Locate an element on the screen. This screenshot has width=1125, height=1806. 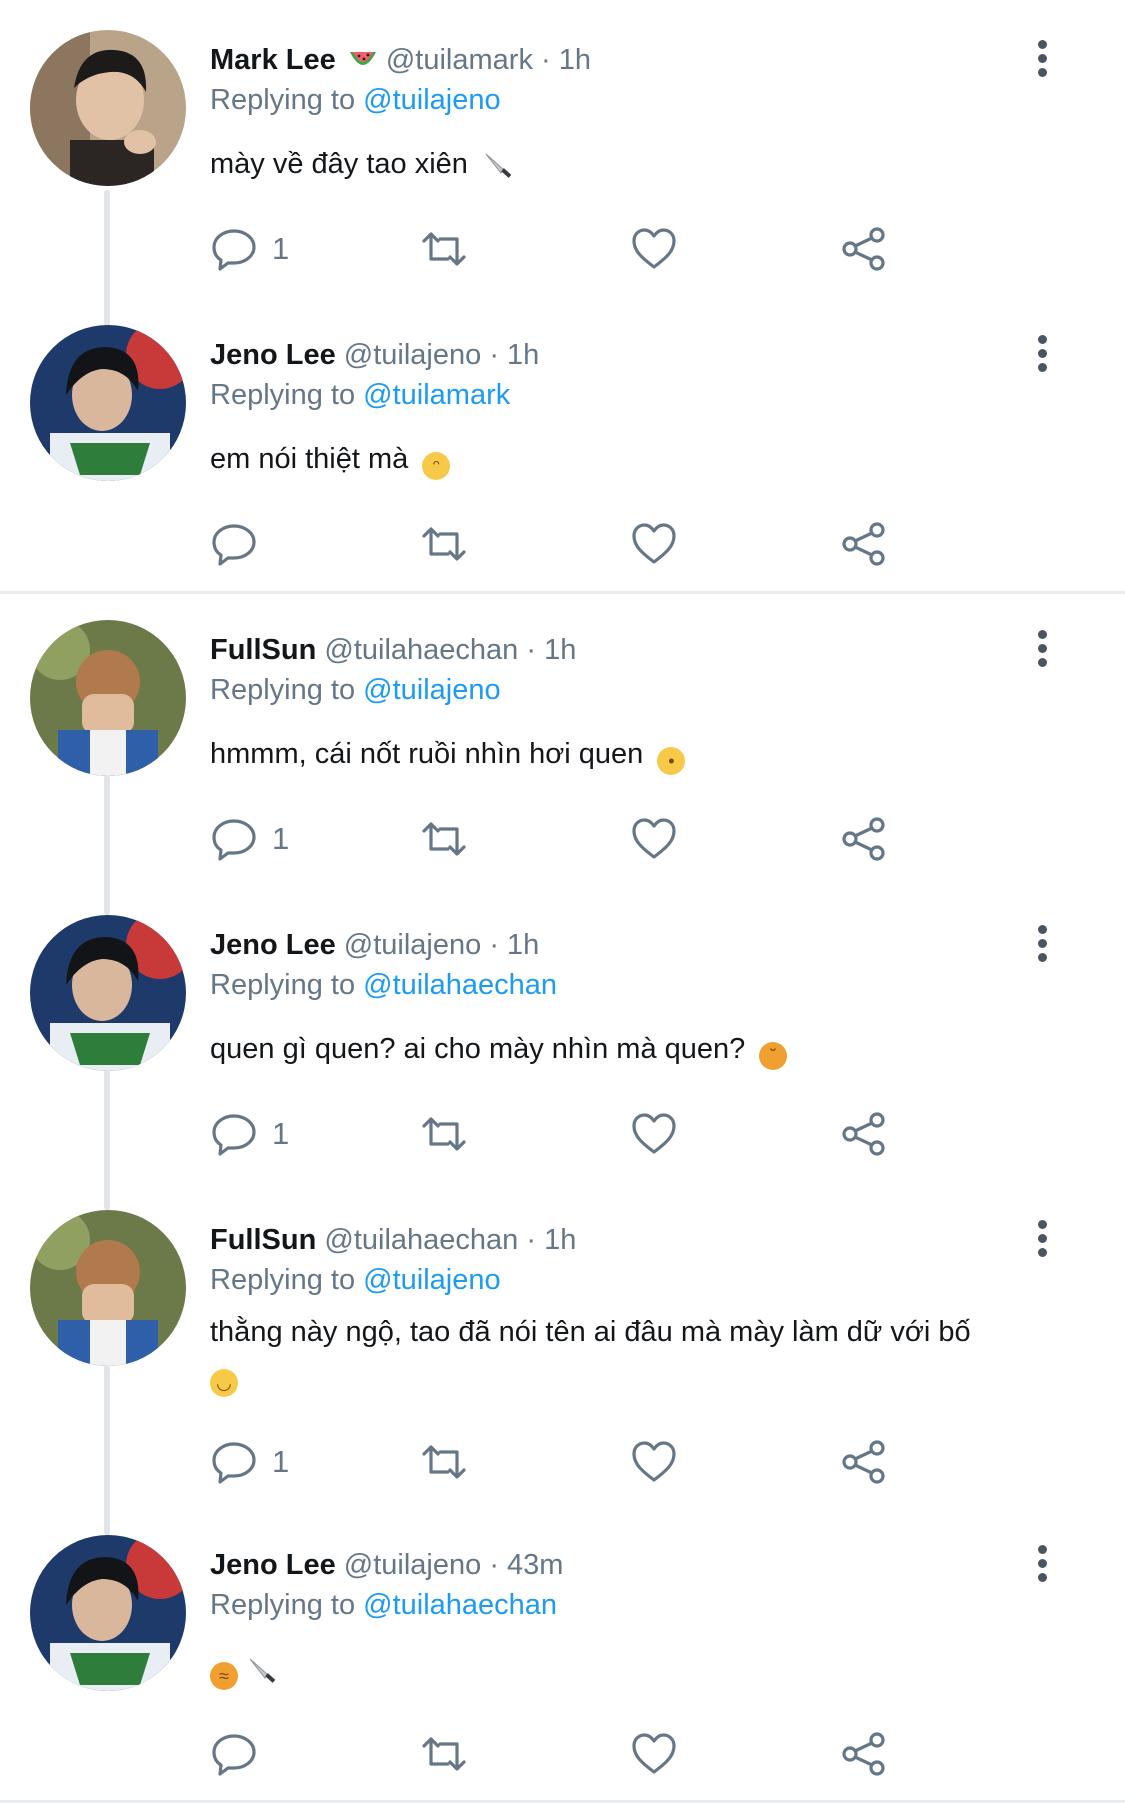
tweet-text: em nói thiệt mà ᵔ is located at coordinates (625, 459).